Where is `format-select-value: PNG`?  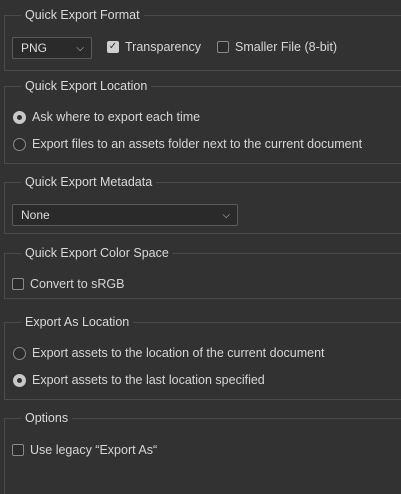
format-select-value: PNG is located at coordinates (34, 48).